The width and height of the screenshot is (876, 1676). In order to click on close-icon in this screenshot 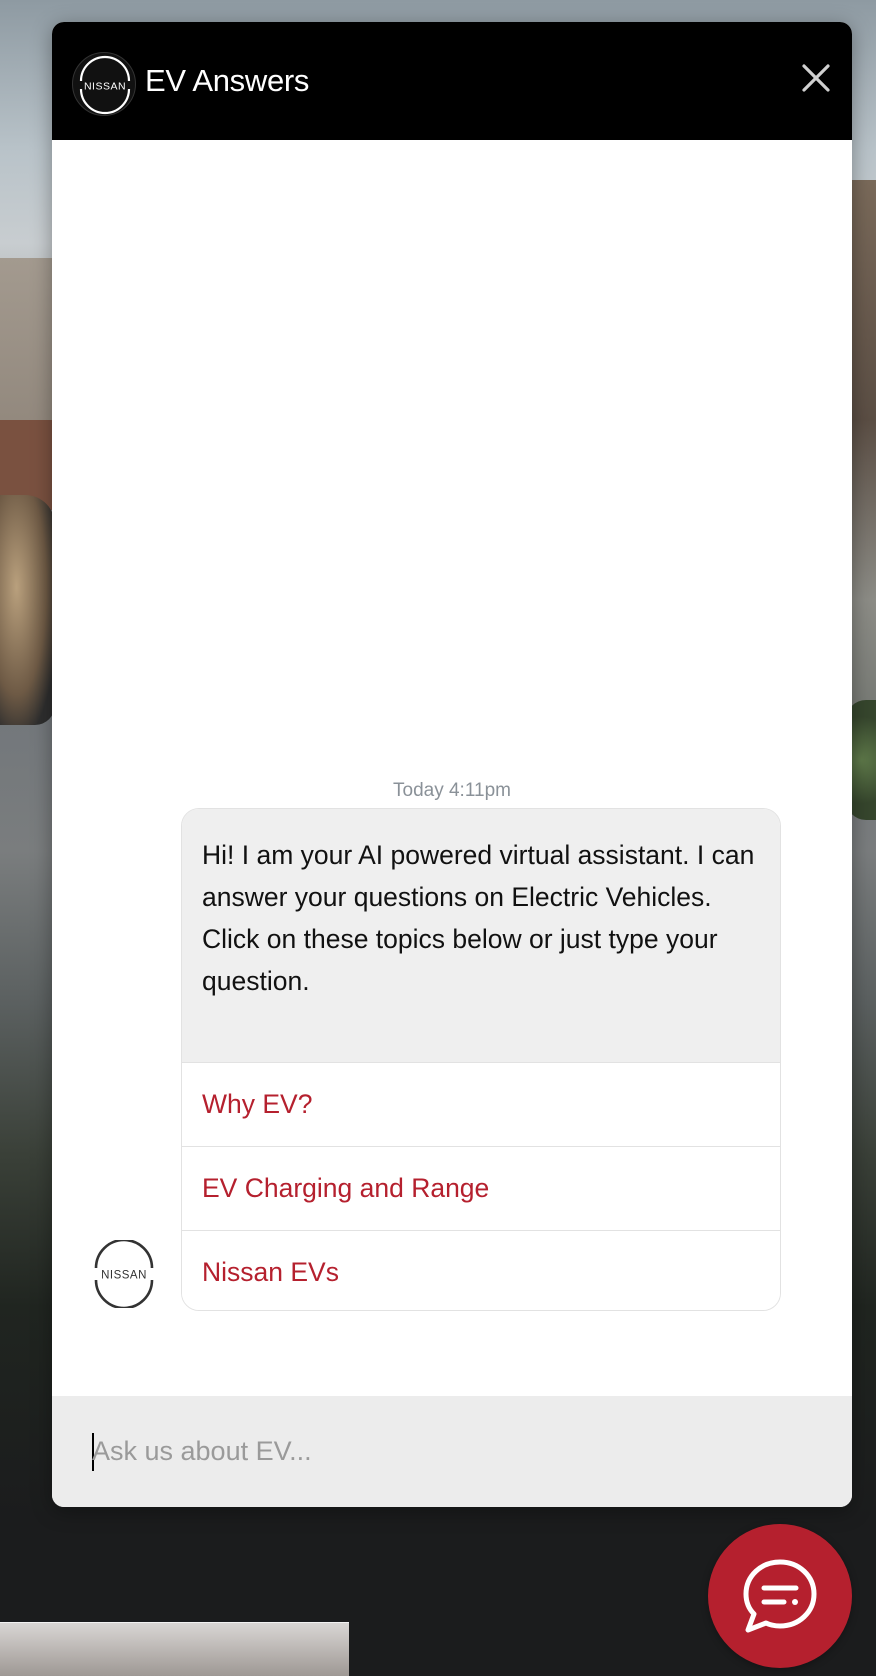, I will do `click(816, 78)`.